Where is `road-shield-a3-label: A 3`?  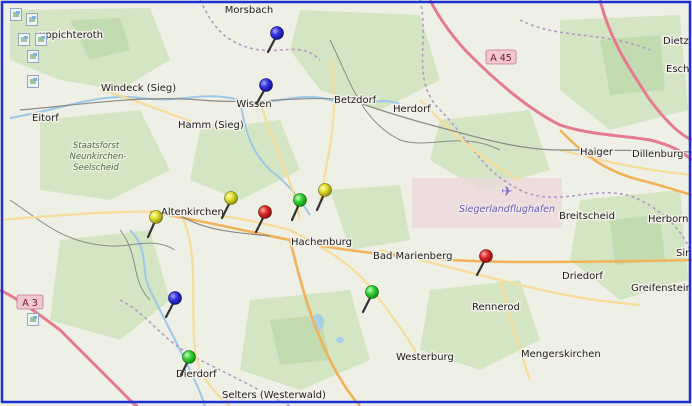
road-shield-a3-label: A 3 is located at coordinates (30, 303).